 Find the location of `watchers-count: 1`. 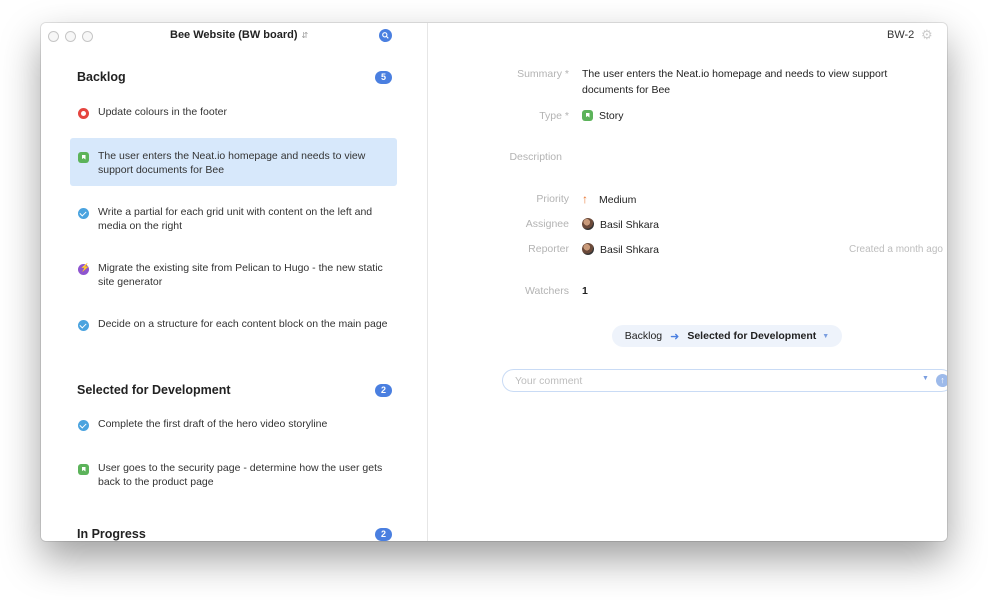

watchers-count: 1 is located at coordinates (585, 291).